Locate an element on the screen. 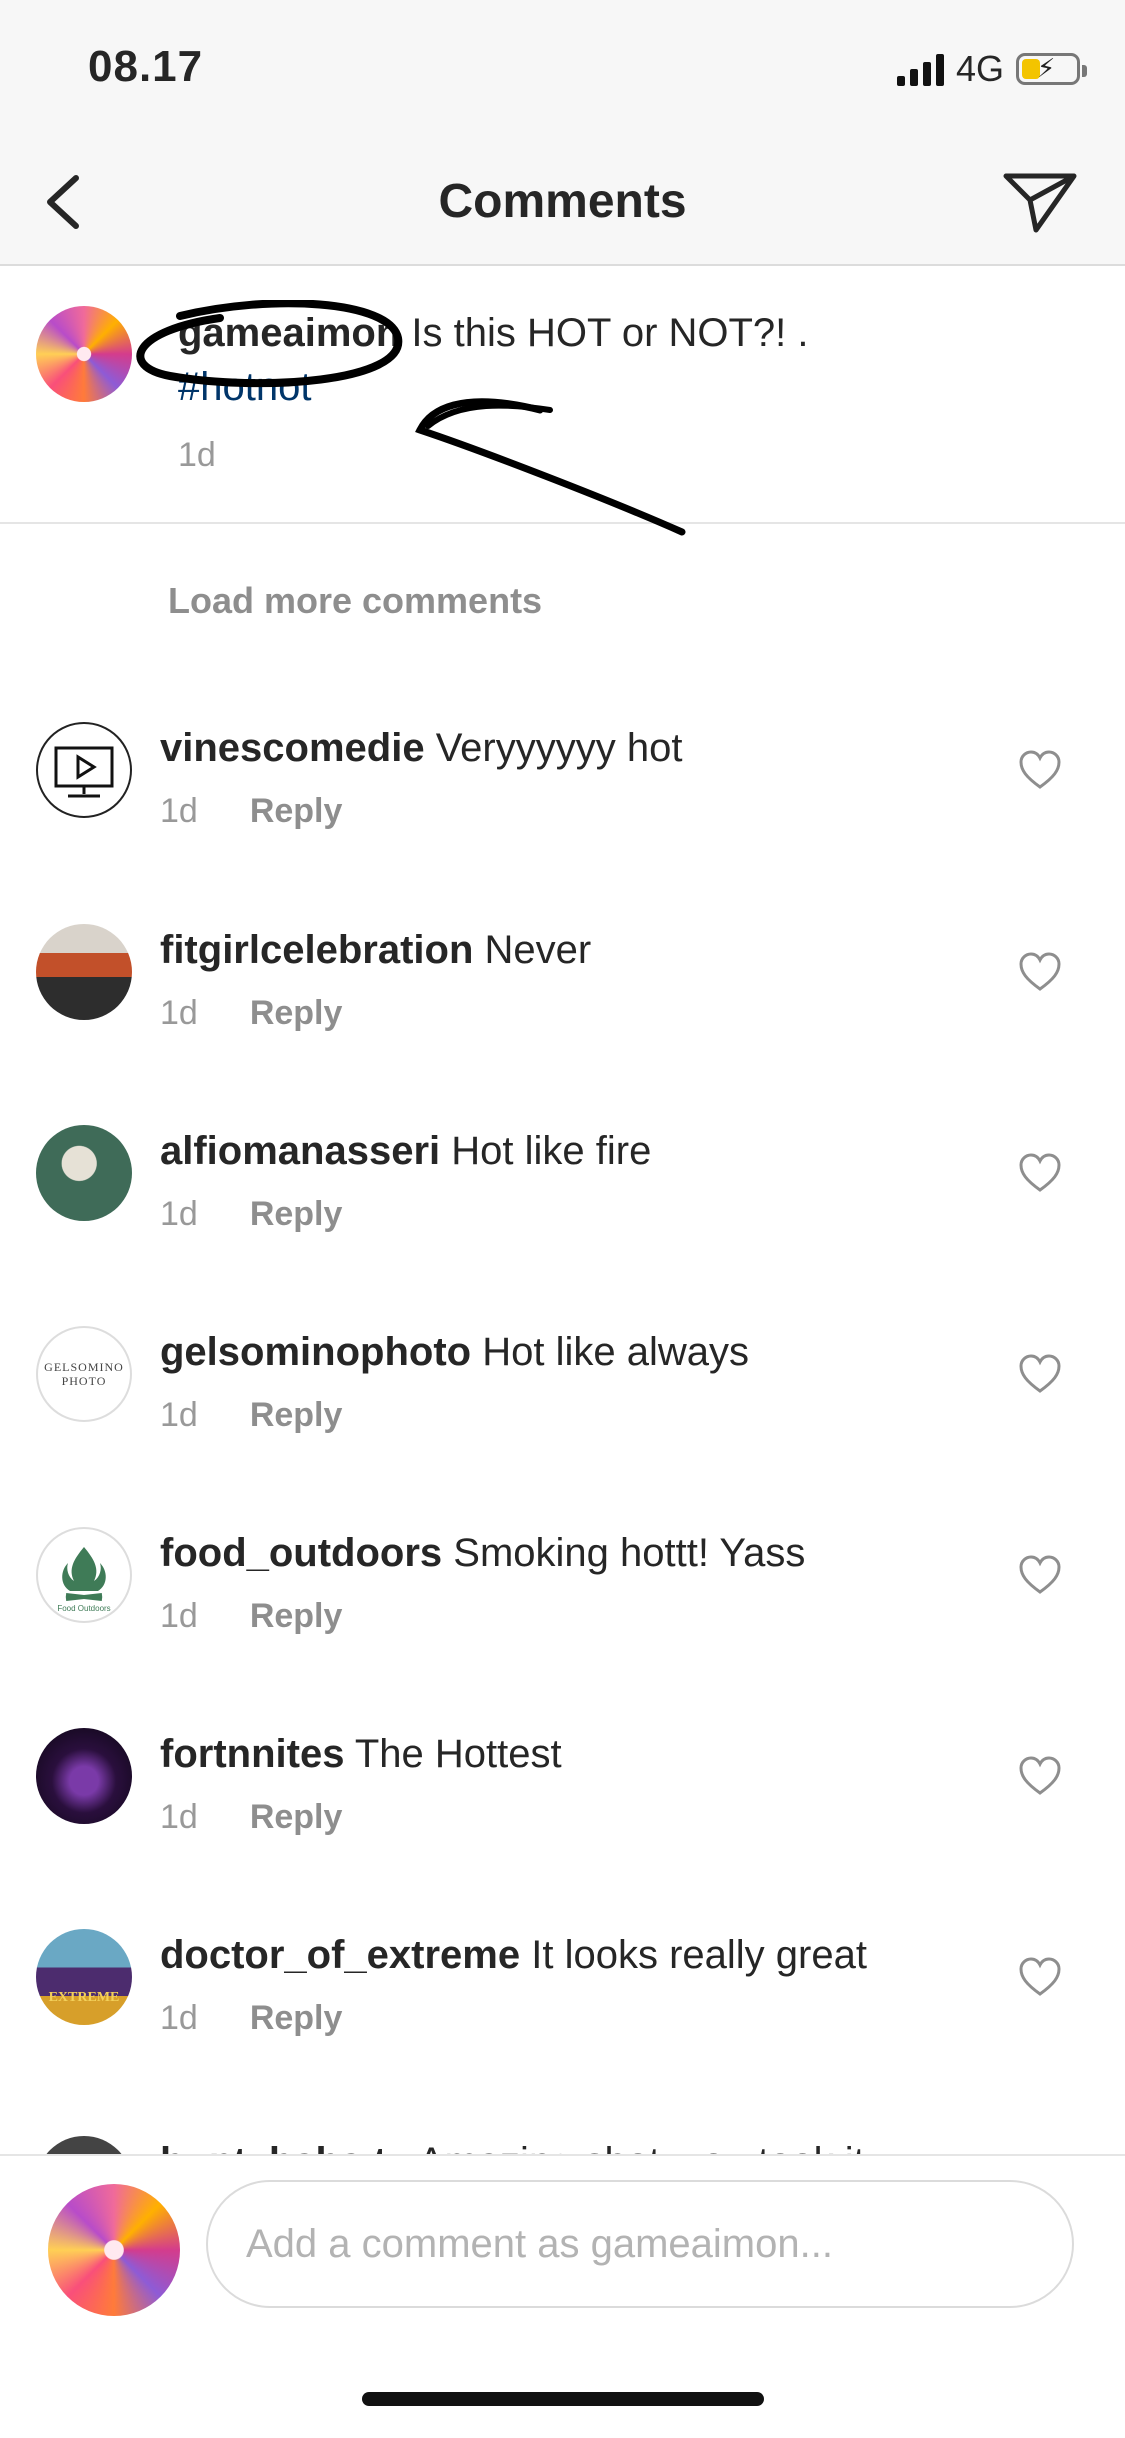  logo-text: EXTREME is located at coordinates (84, 1997).